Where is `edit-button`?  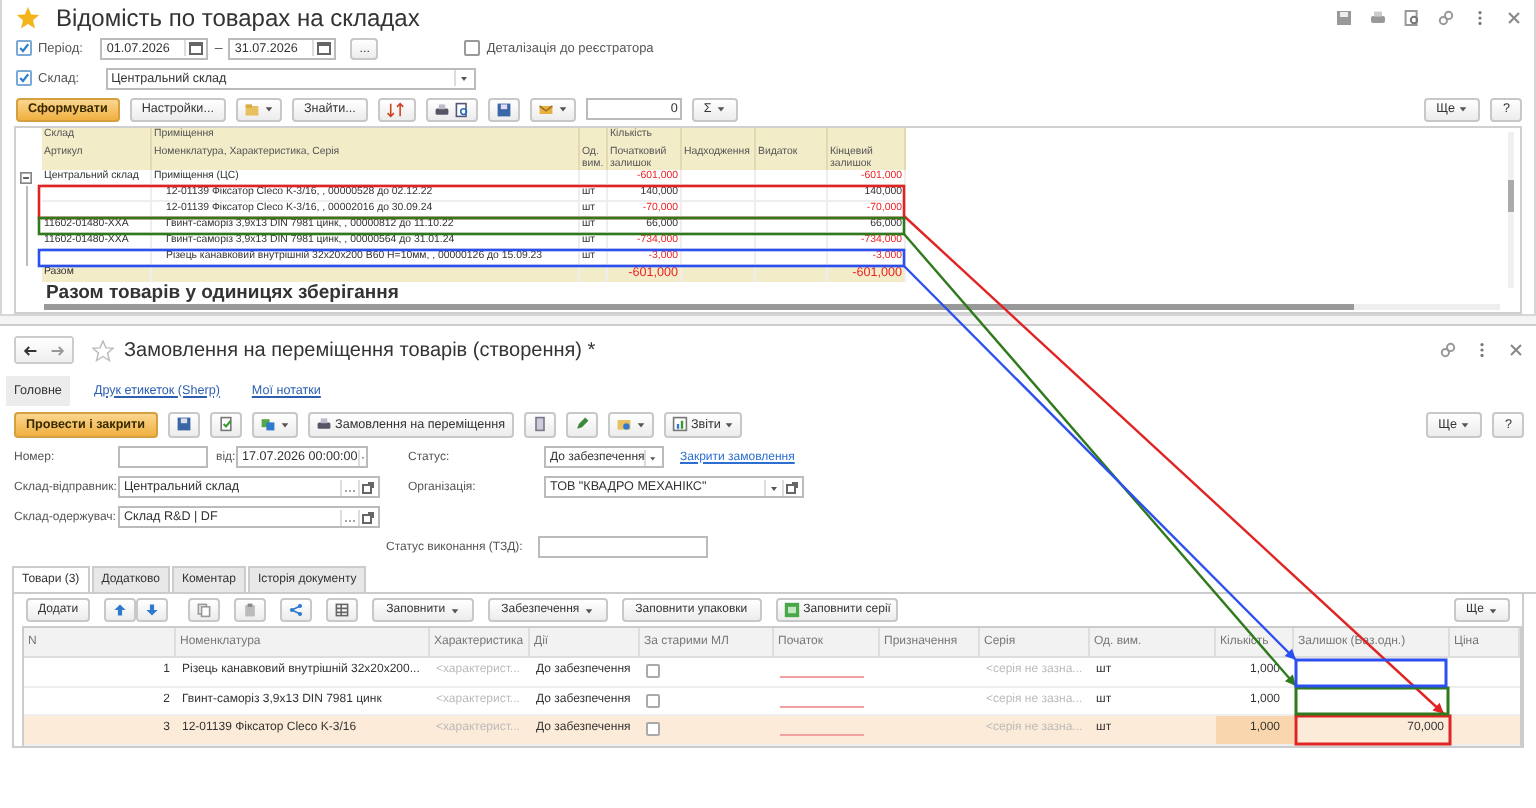
edit-button is located at coordinates (581, 424).